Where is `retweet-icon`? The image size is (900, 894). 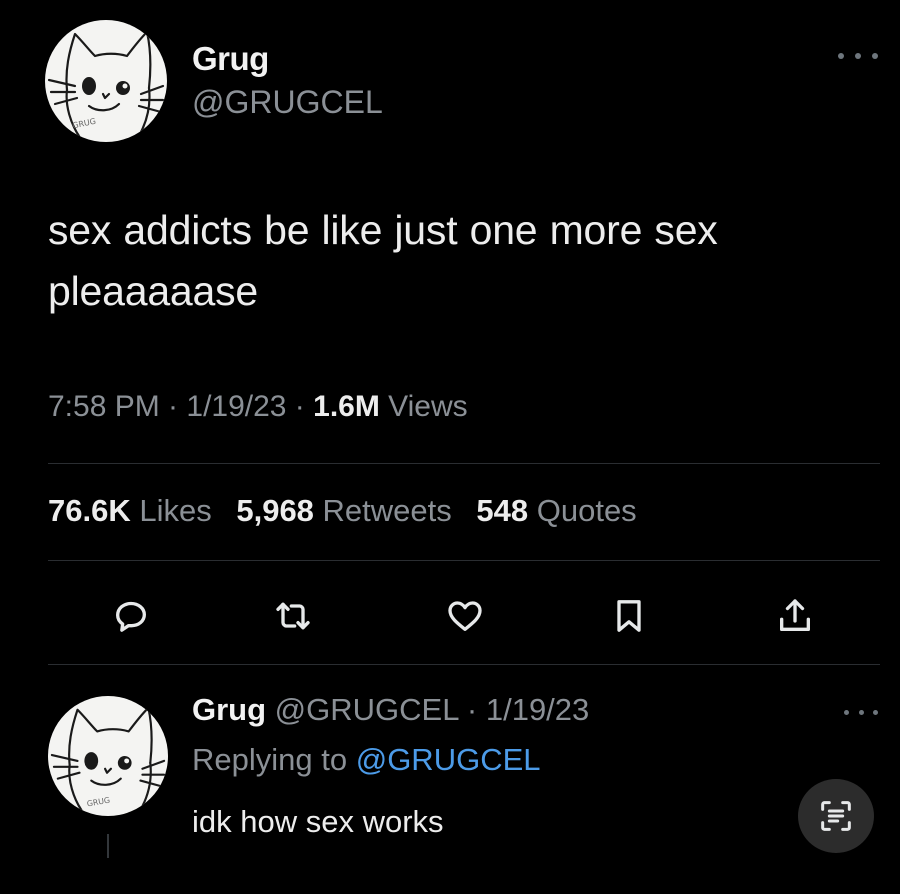
retweet-icon is located at coordinates (293, 616).